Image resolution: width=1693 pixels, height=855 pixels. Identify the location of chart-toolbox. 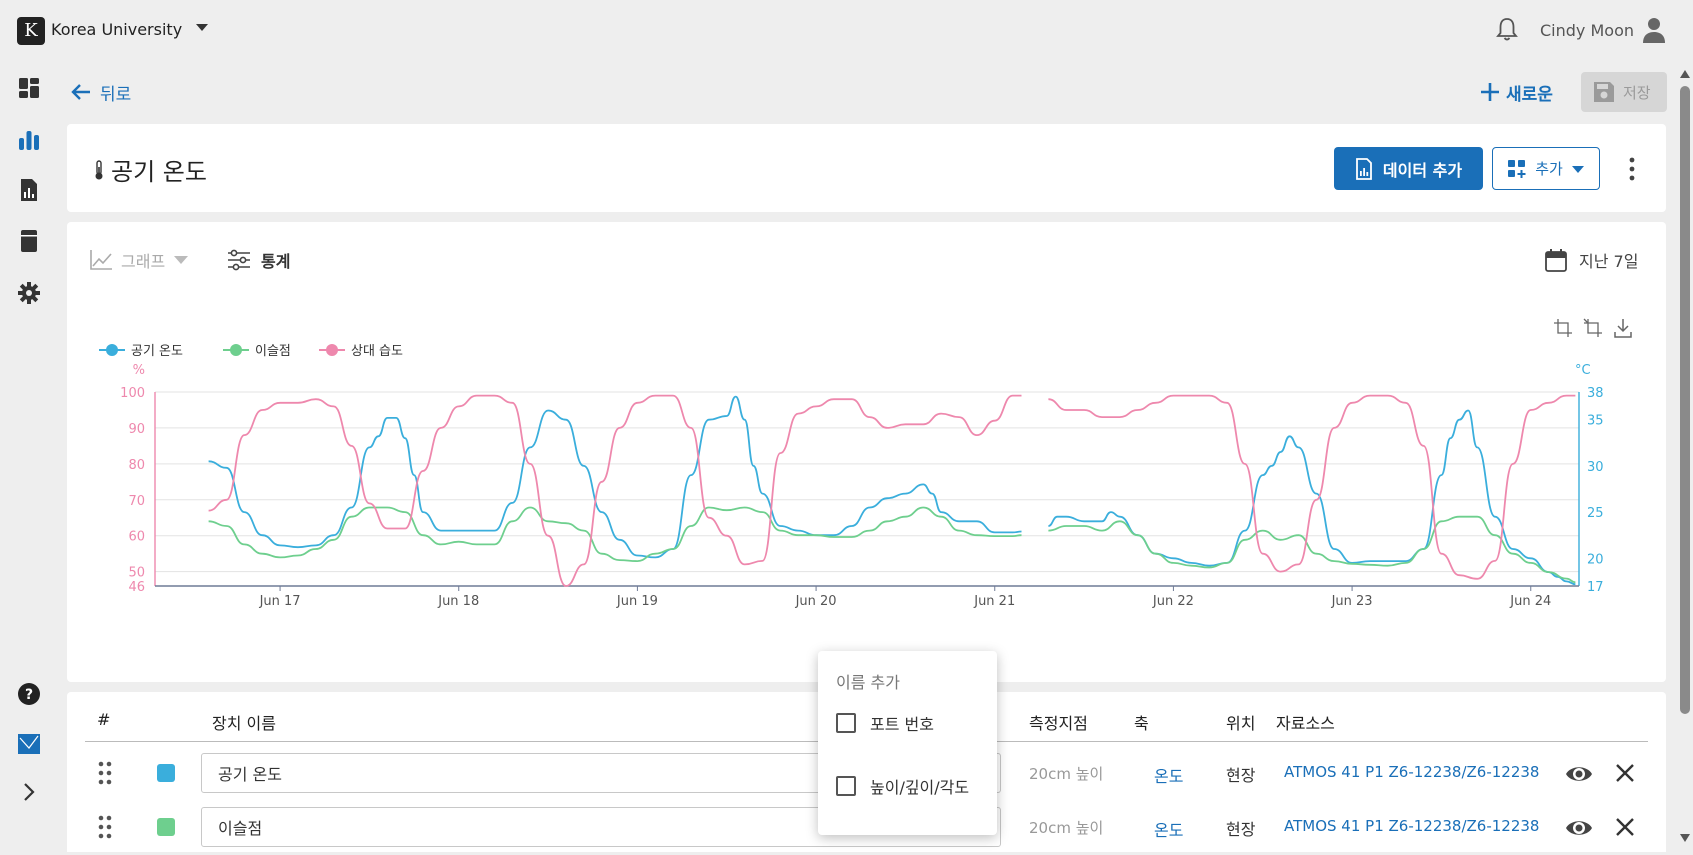
(1593, 328).